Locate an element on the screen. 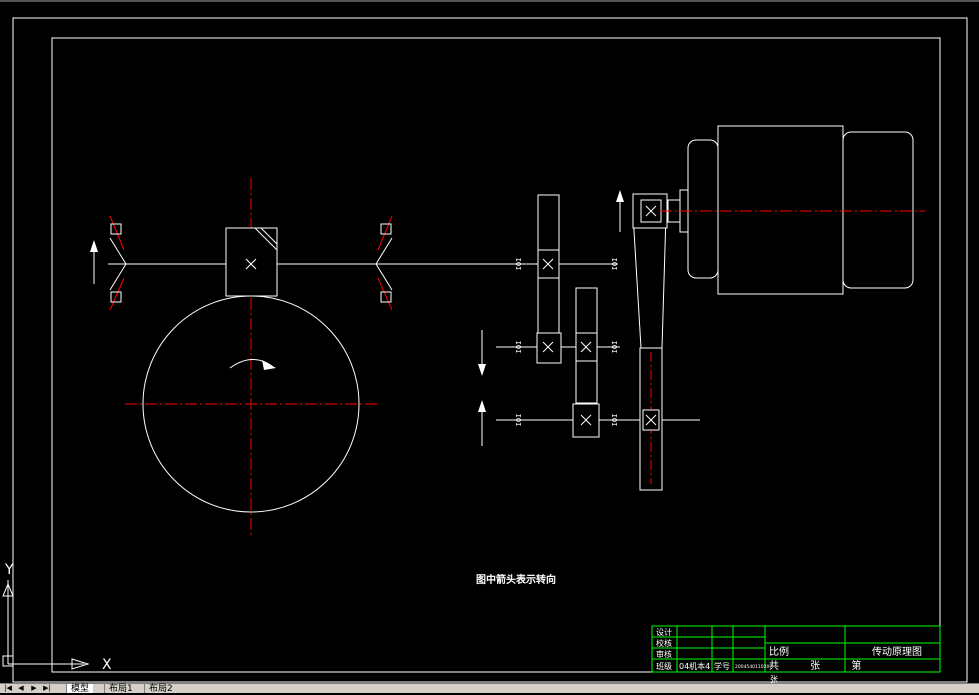 This screenshot has width=979, height=695. ucs-y-label: Y is located at coordinates (9, 570).